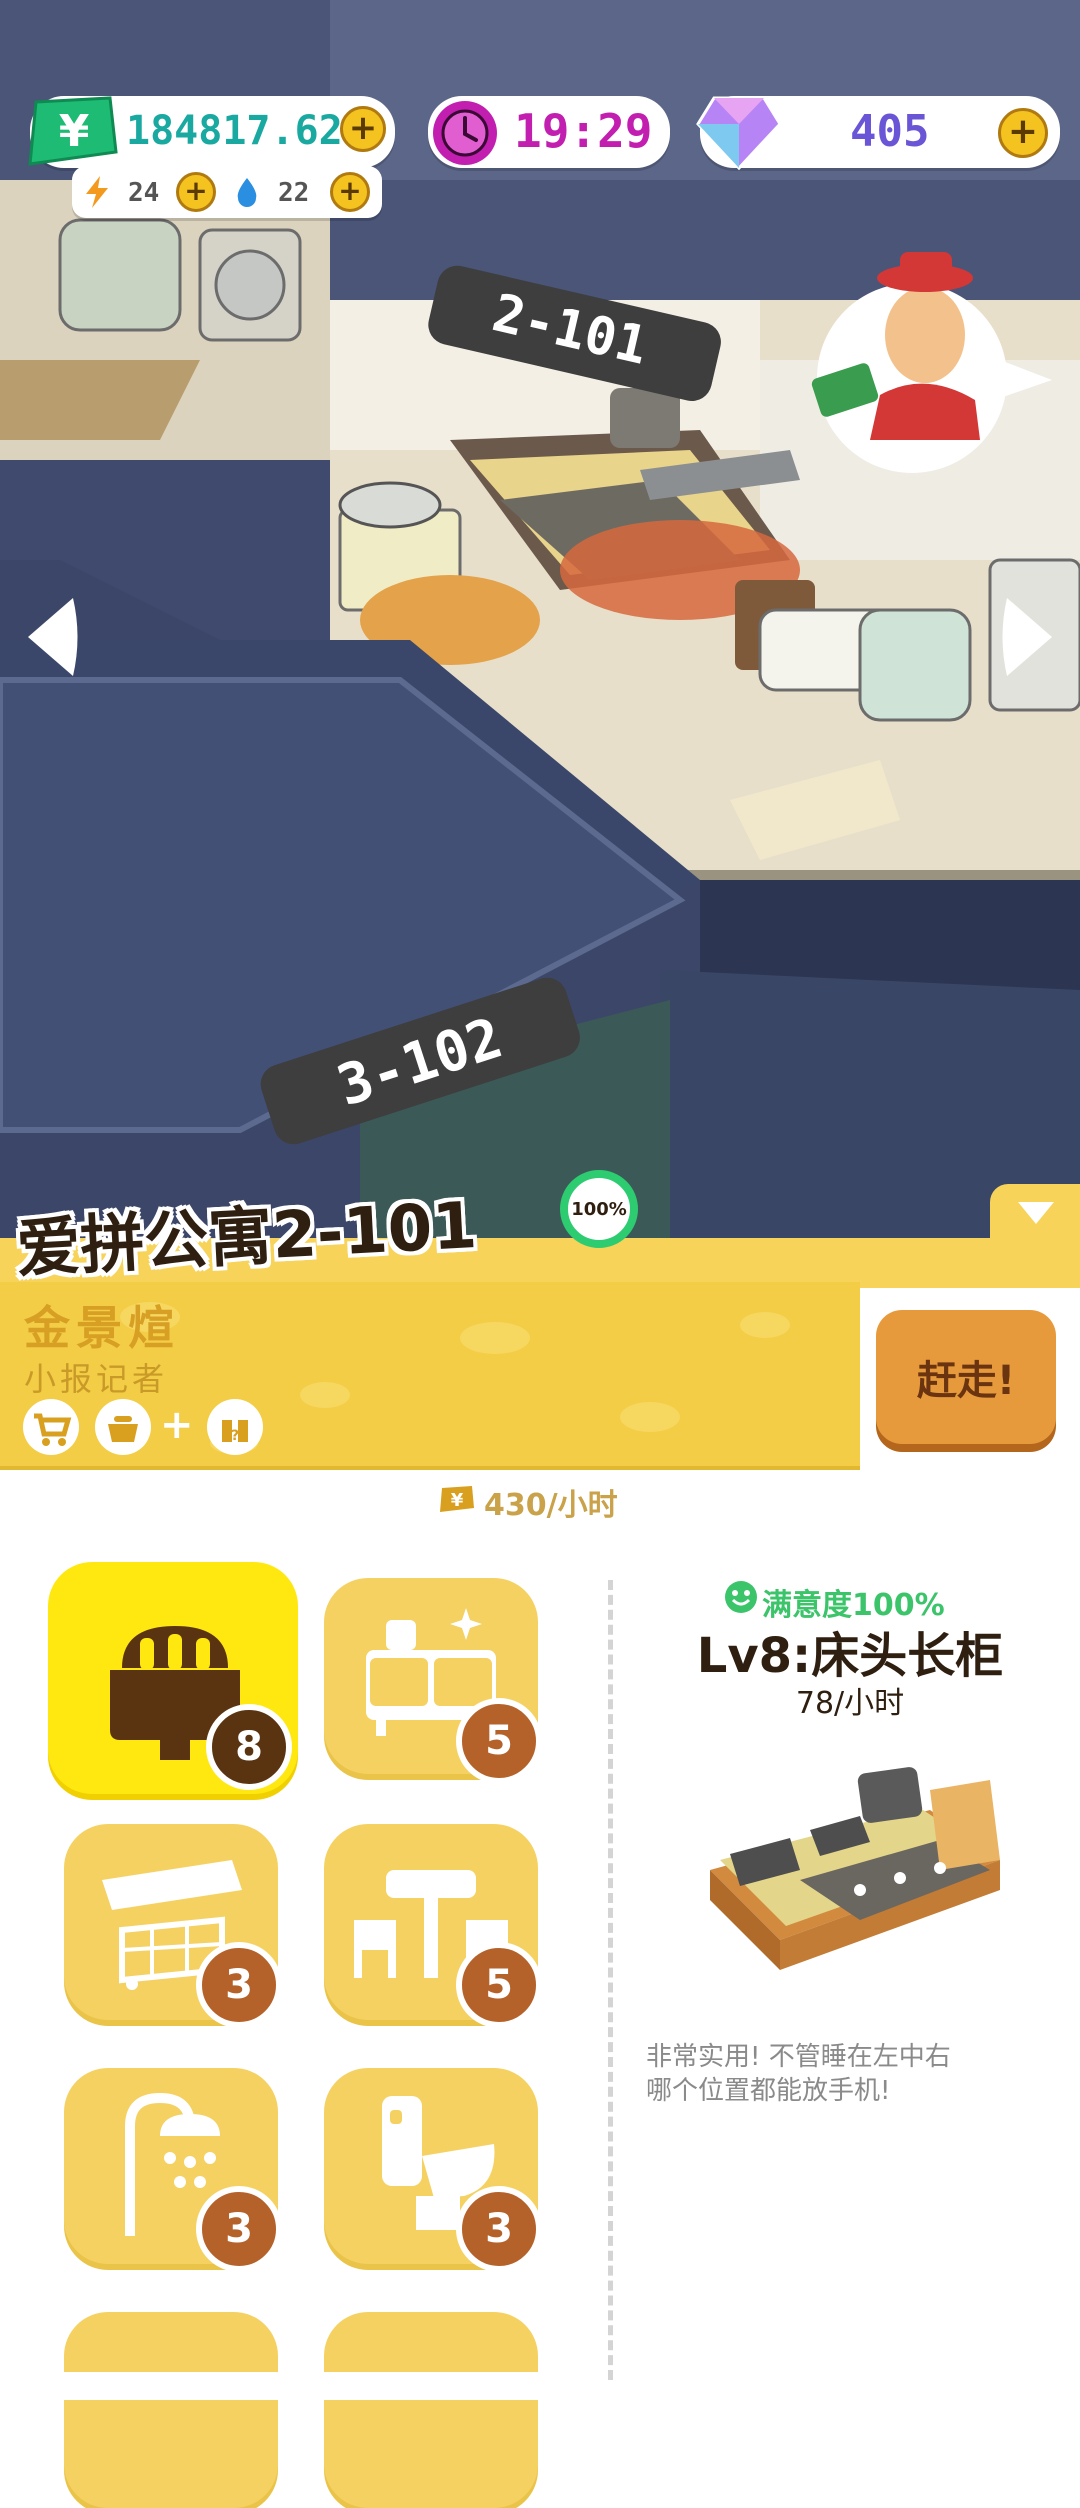 The width and height of the screenshot is (1080, 2508). What do you see at coordinates (739, 133) in the screenshot?
I see `gem-icon` at bounding box center [739, 133].